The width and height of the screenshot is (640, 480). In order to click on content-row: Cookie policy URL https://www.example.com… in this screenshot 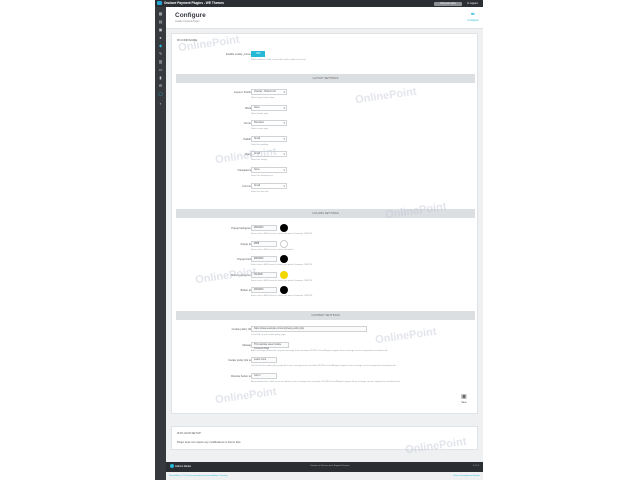, I will do `click(325, 333)`.